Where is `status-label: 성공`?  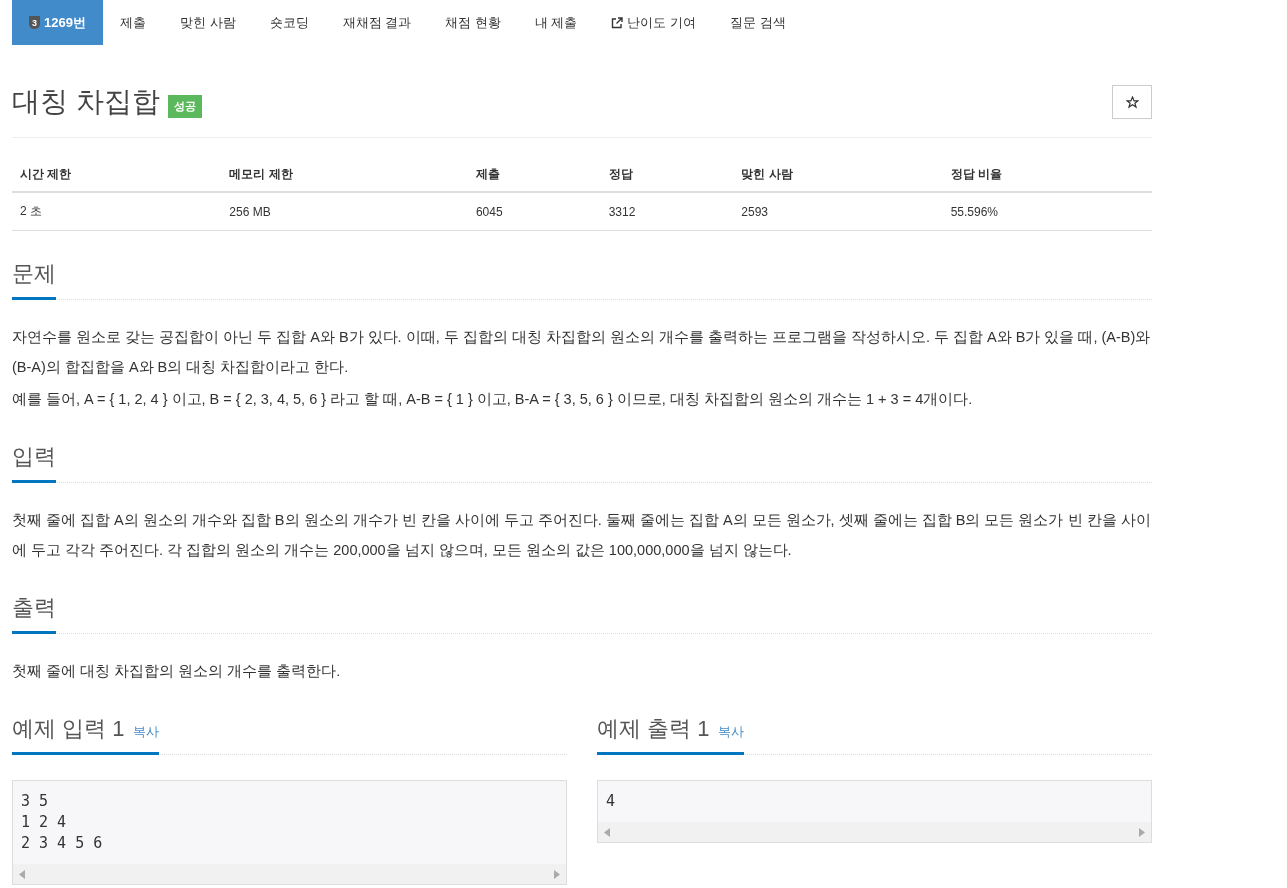
status-label: 성공 is located at coordinates (184, 106).